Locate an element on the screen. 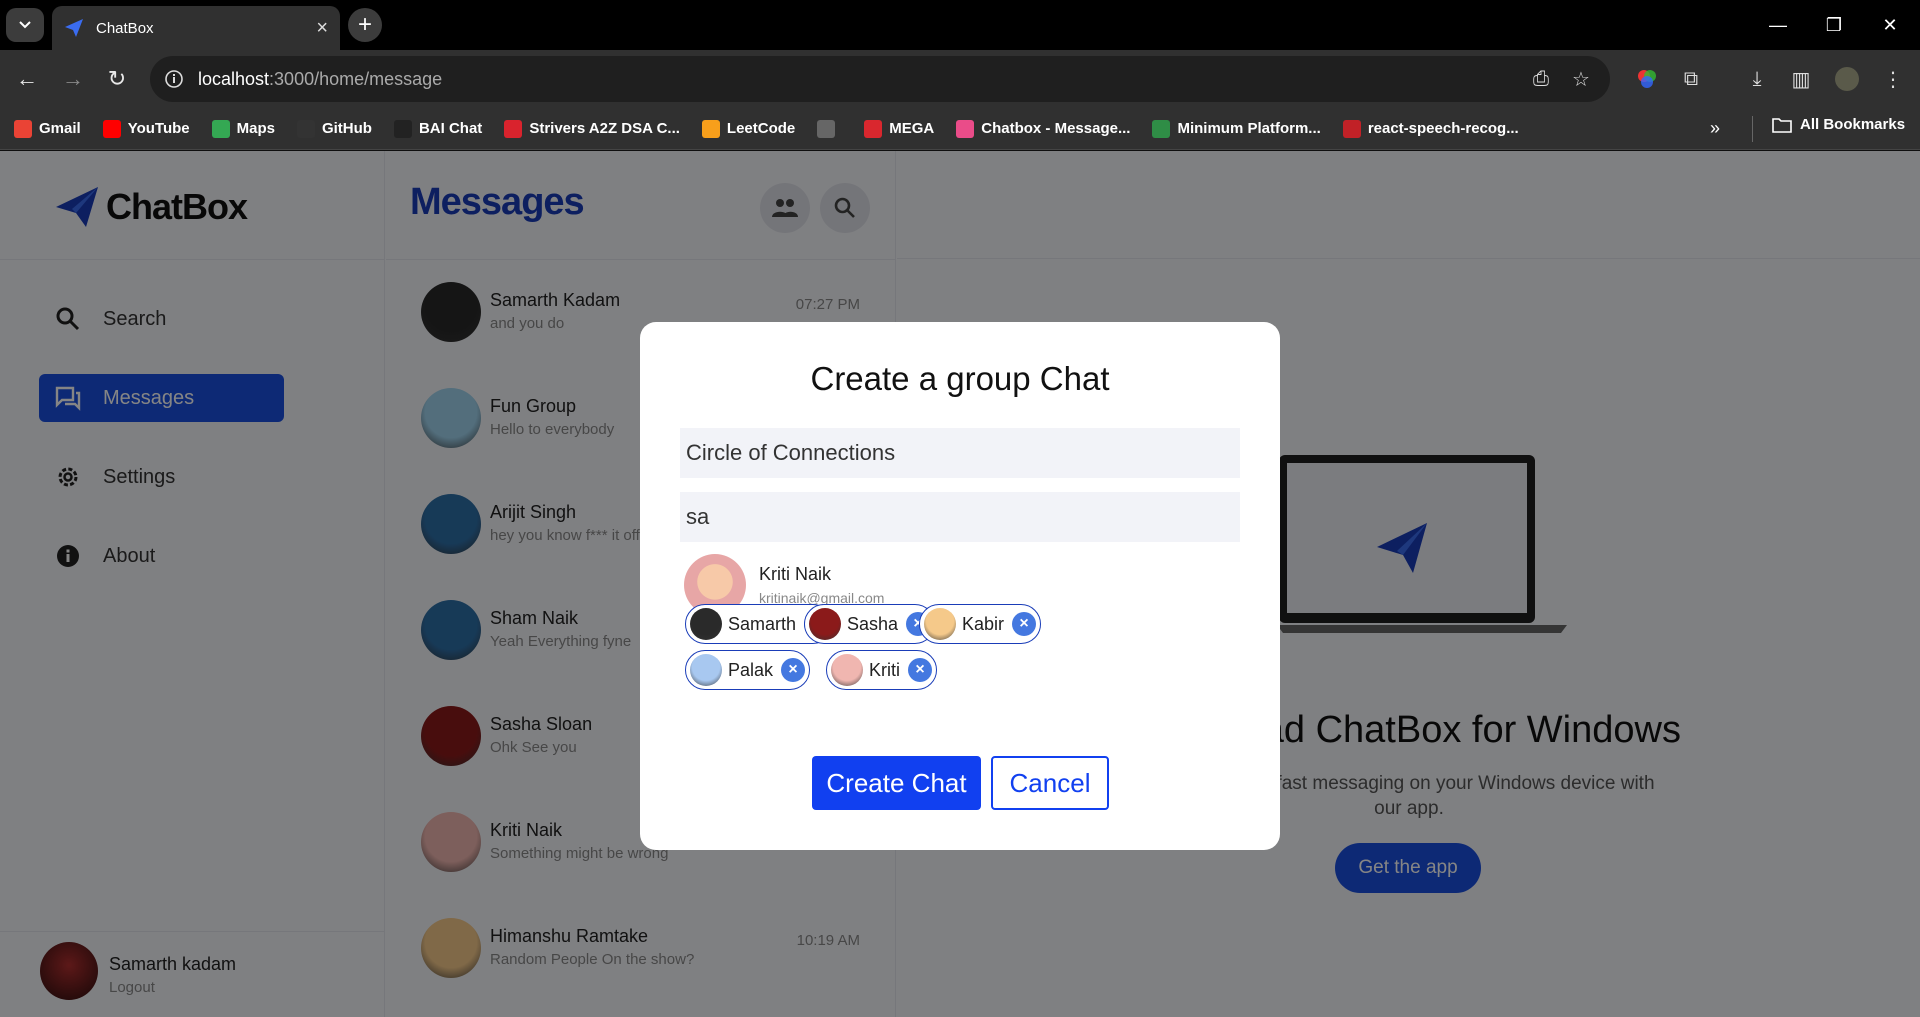 The height and width of the screenshot is (1017, 1920). create-chat-button: Create Chat is located at coordinates (896, 783).